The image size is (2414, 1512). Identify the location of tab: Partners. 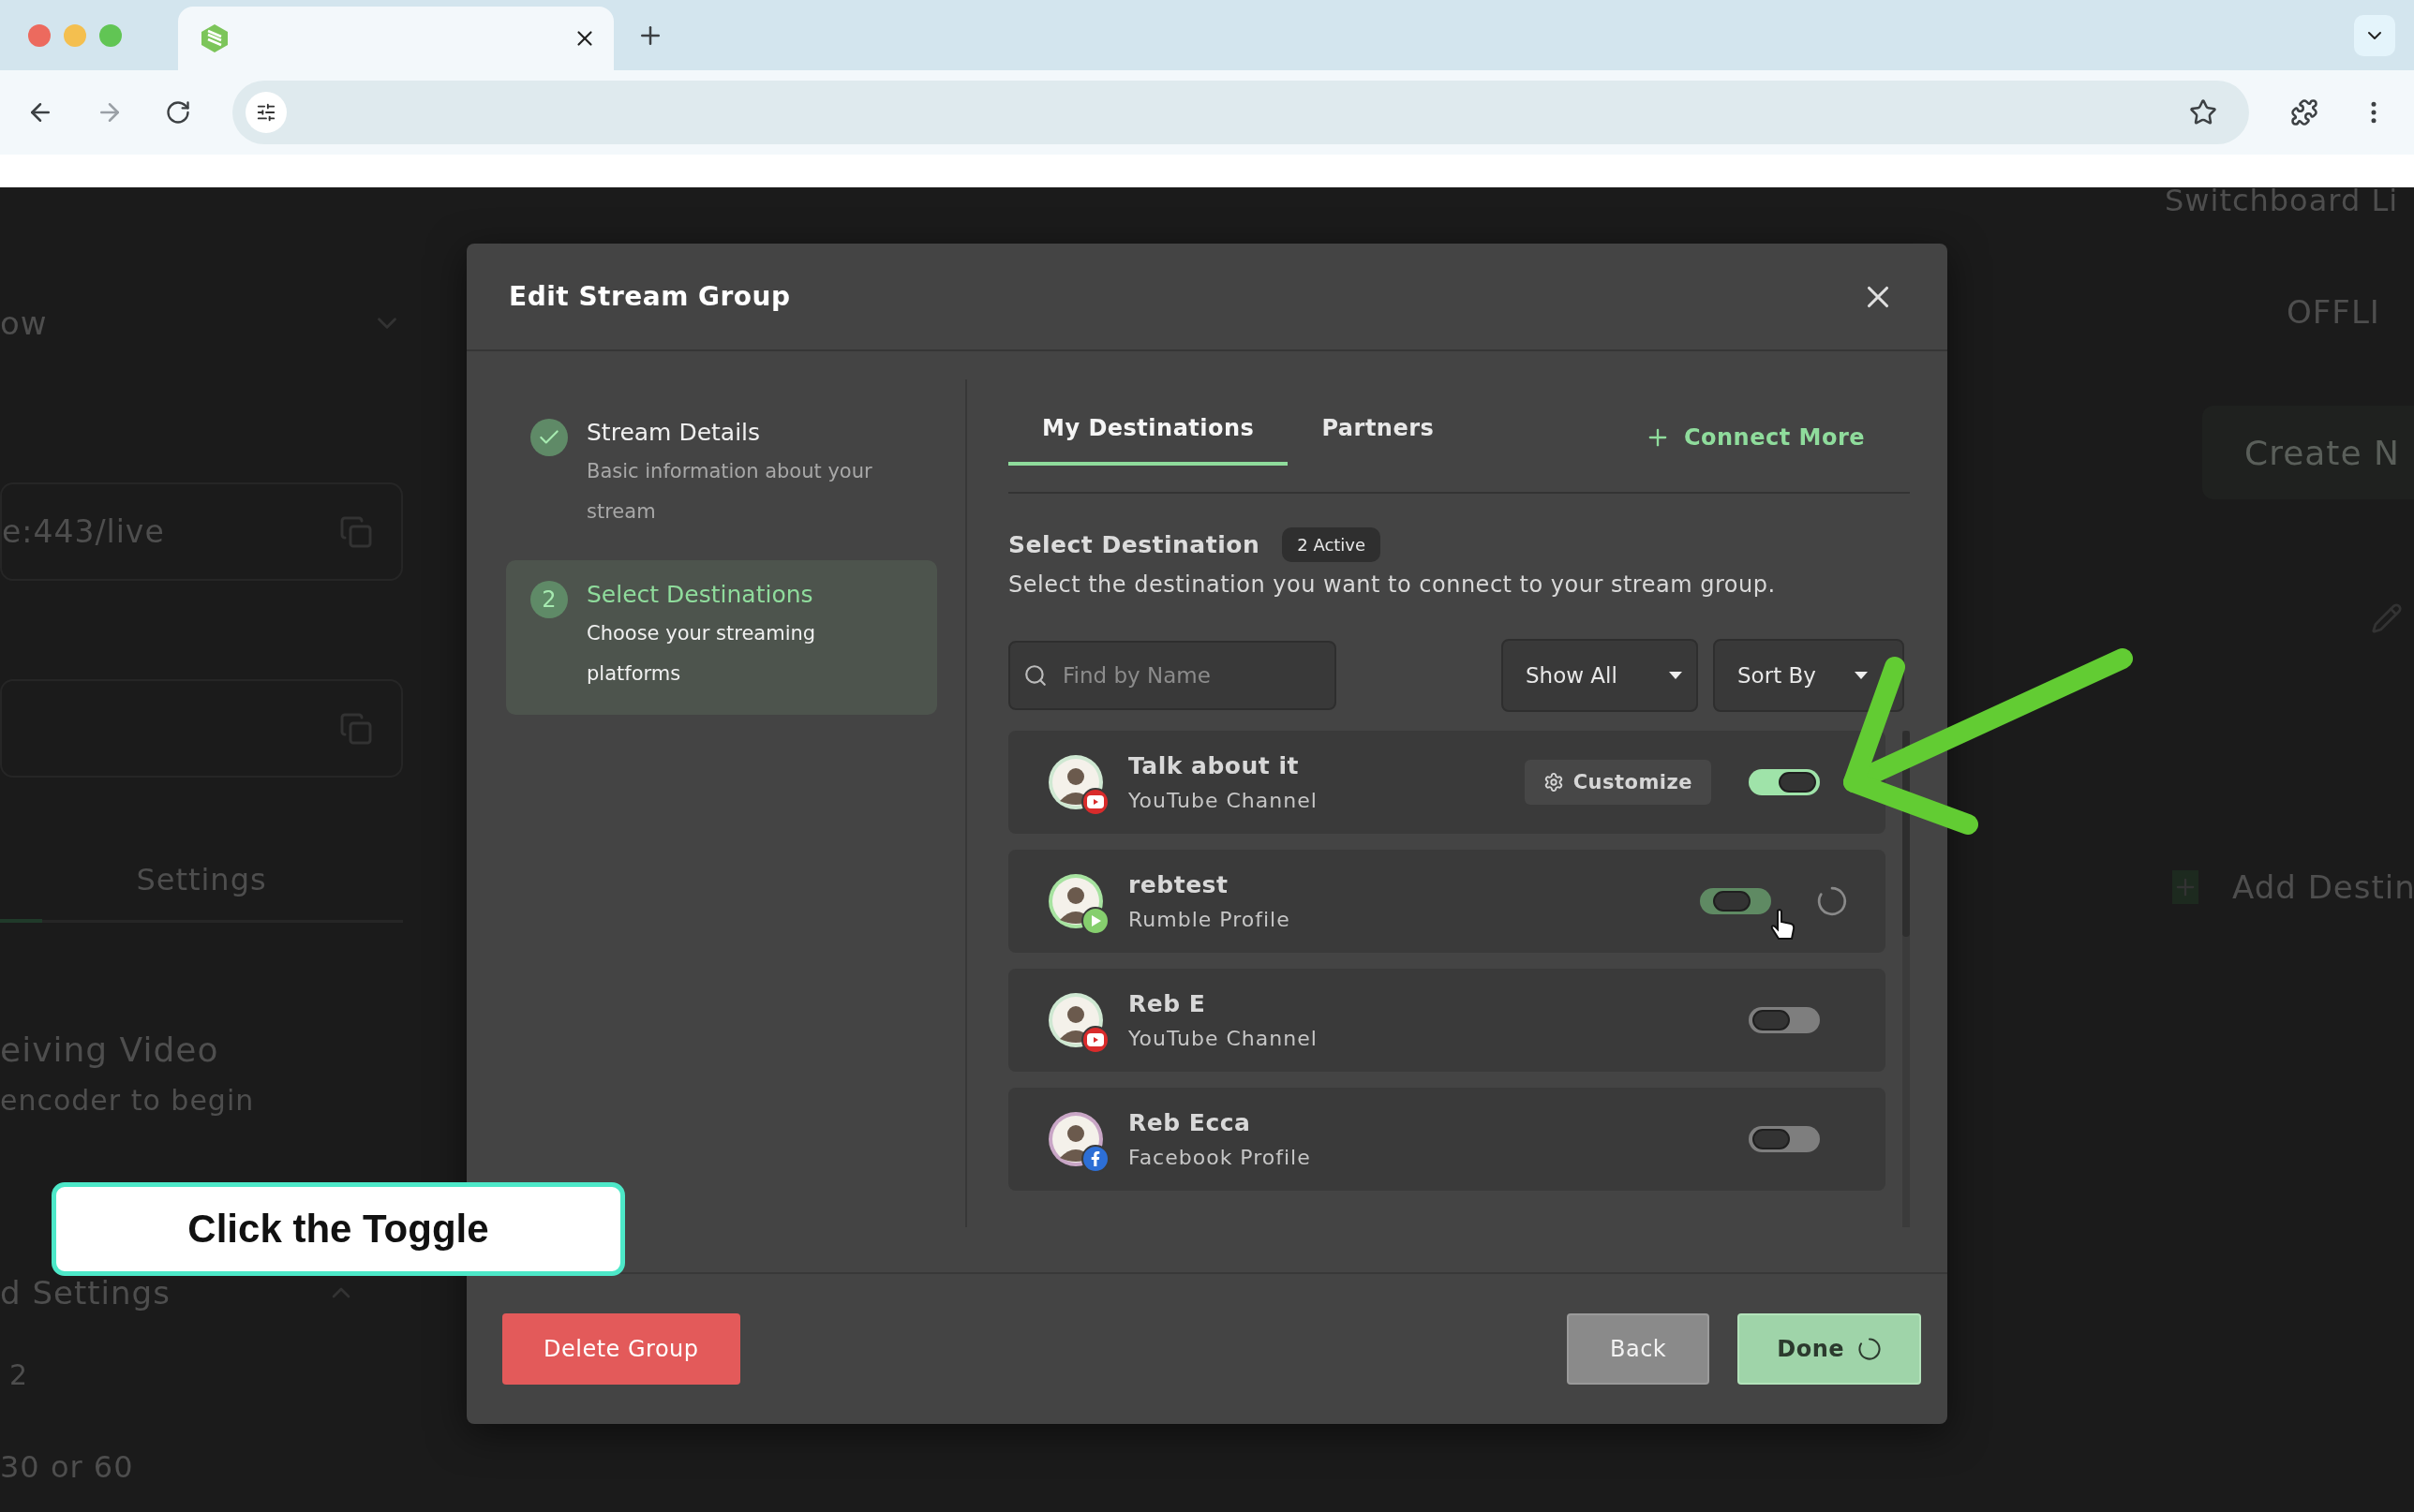
(1378, 440).